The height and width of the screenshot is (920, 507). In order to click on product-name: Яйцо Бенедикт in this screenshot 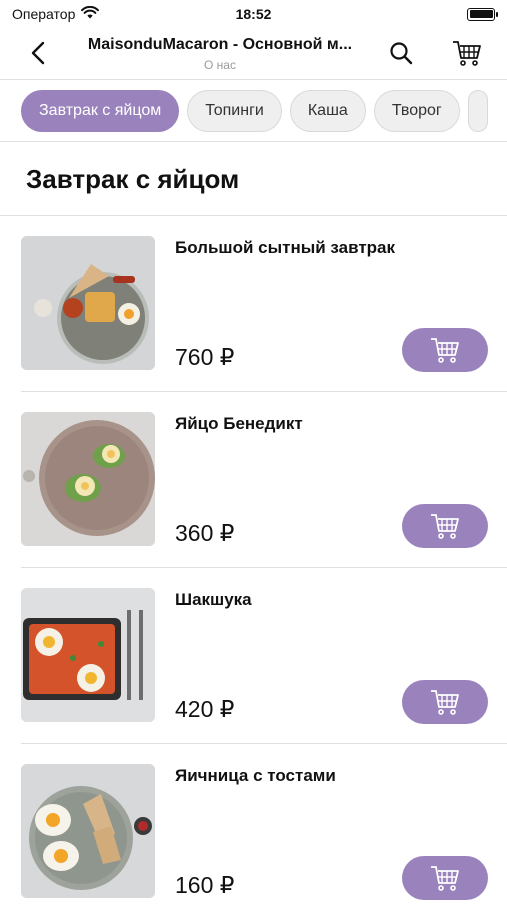, I will do `click(239, 423)`.